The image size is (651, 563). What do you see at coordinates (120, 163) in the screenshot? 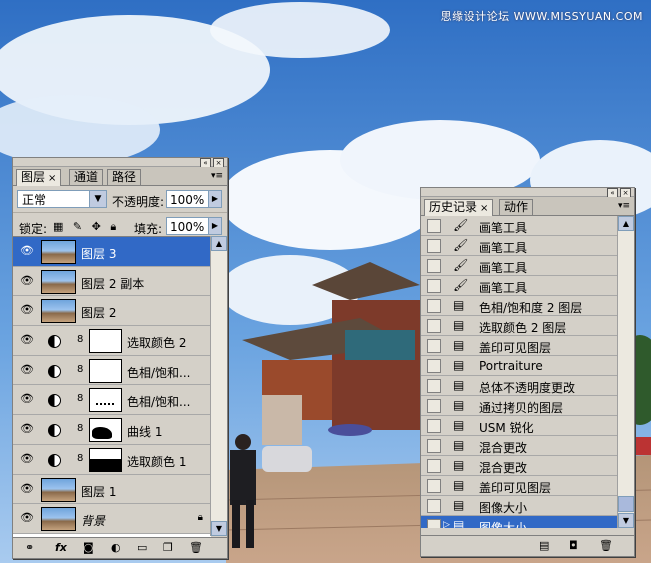
I see `layers-titlebar: « ×` at bounding box center [120, 163].